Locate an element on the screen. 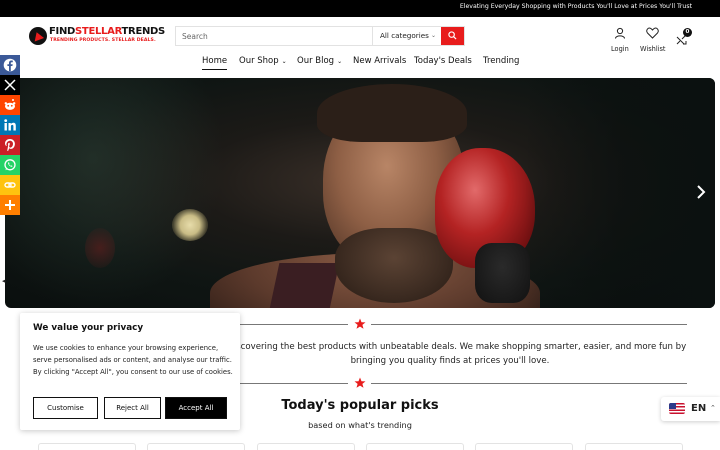  bokeh-light is located at coordinates (190, 225).